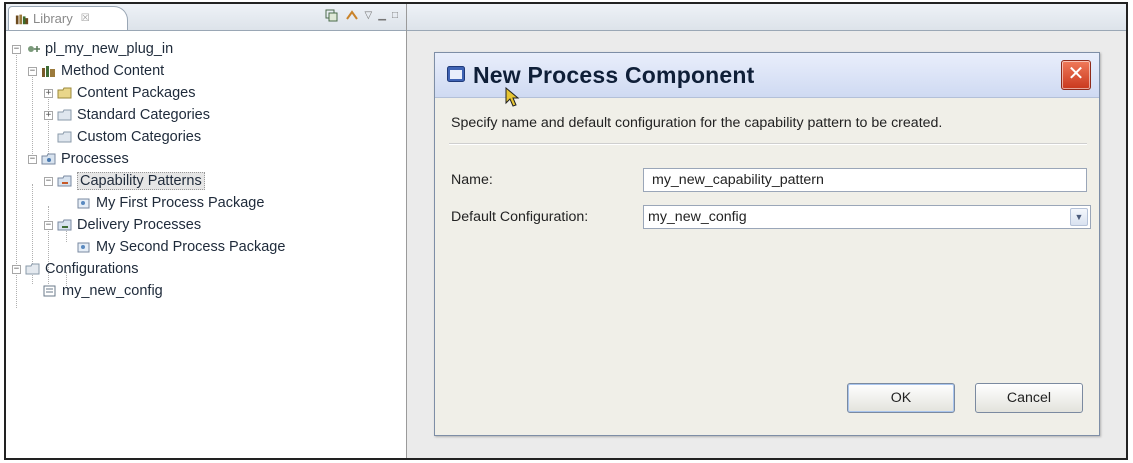  Describe the element at coordinates (395, 16) in the screenshot. I see `maximize-icon: □` at that location.